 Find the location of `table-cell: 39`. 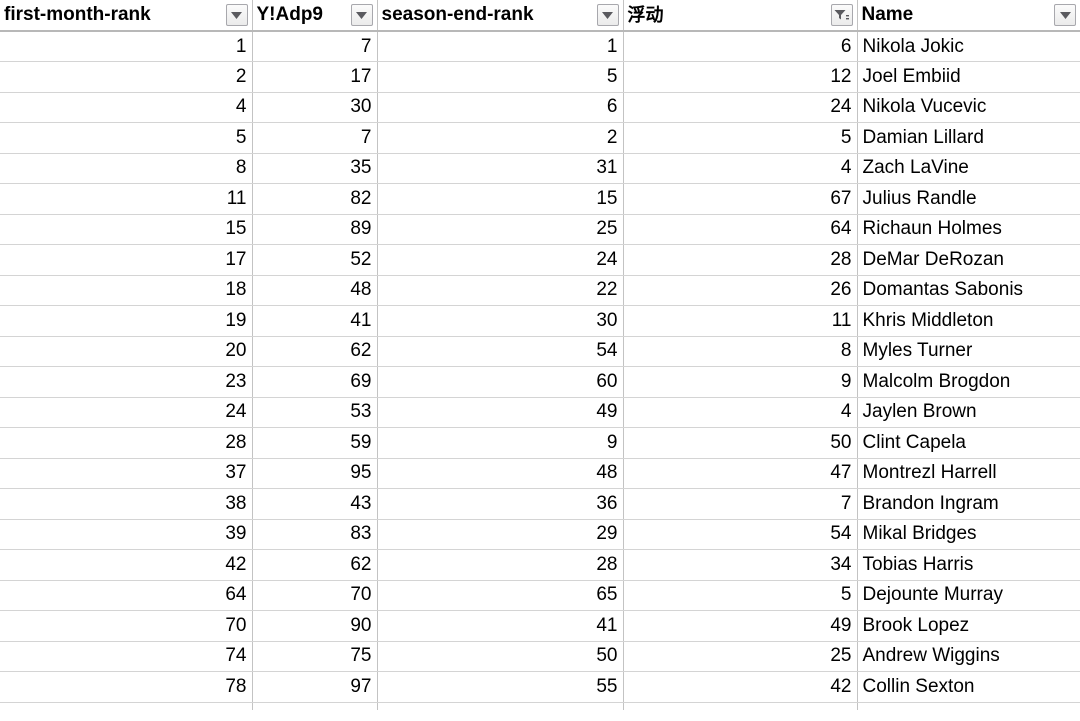

table-cell: 39 is located at coordinates (126, 534).